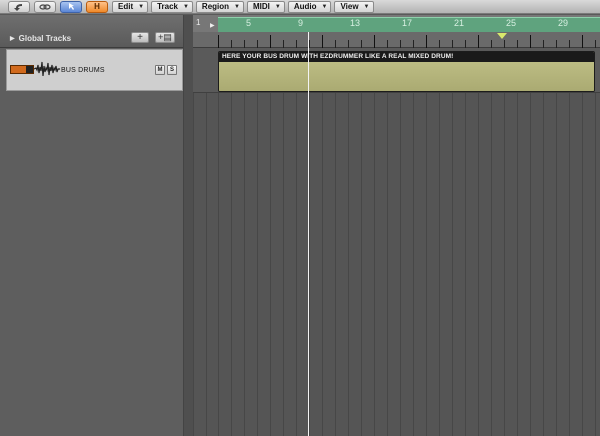  What do you see at coordinates (406, 76) in the screenshot?
I see `region-body` at bounding box center [406, 76].